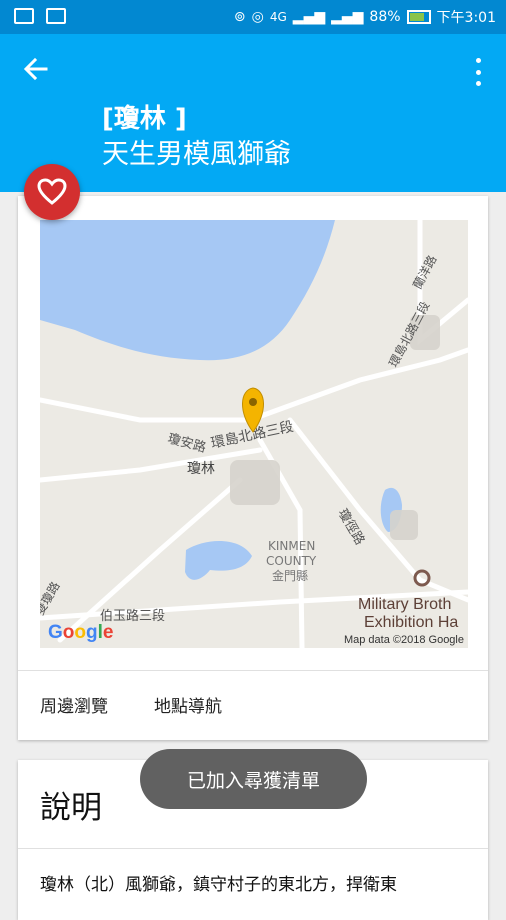 Image resolution: width=506 pixels, height=920 pixels. Describe the element at coordinates (253, 779) in the screenshot. I see `toast-message: 已加入尋獲清單` at that location.